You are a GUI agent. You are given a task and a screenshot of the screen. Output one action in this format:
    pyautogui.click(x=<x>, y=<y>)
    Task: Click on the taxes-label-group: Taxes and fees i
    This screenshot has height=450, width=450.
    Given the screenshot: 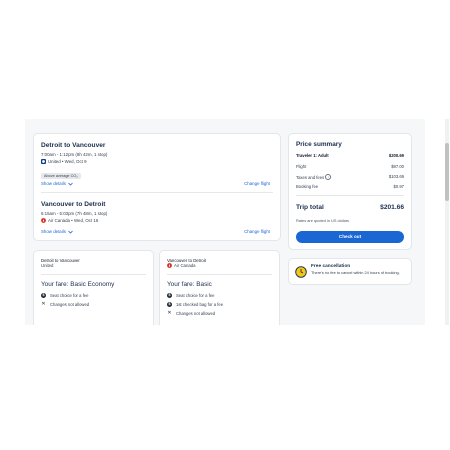 What is the action you would take?
    pyautogui.click(x=314, y=177)
    